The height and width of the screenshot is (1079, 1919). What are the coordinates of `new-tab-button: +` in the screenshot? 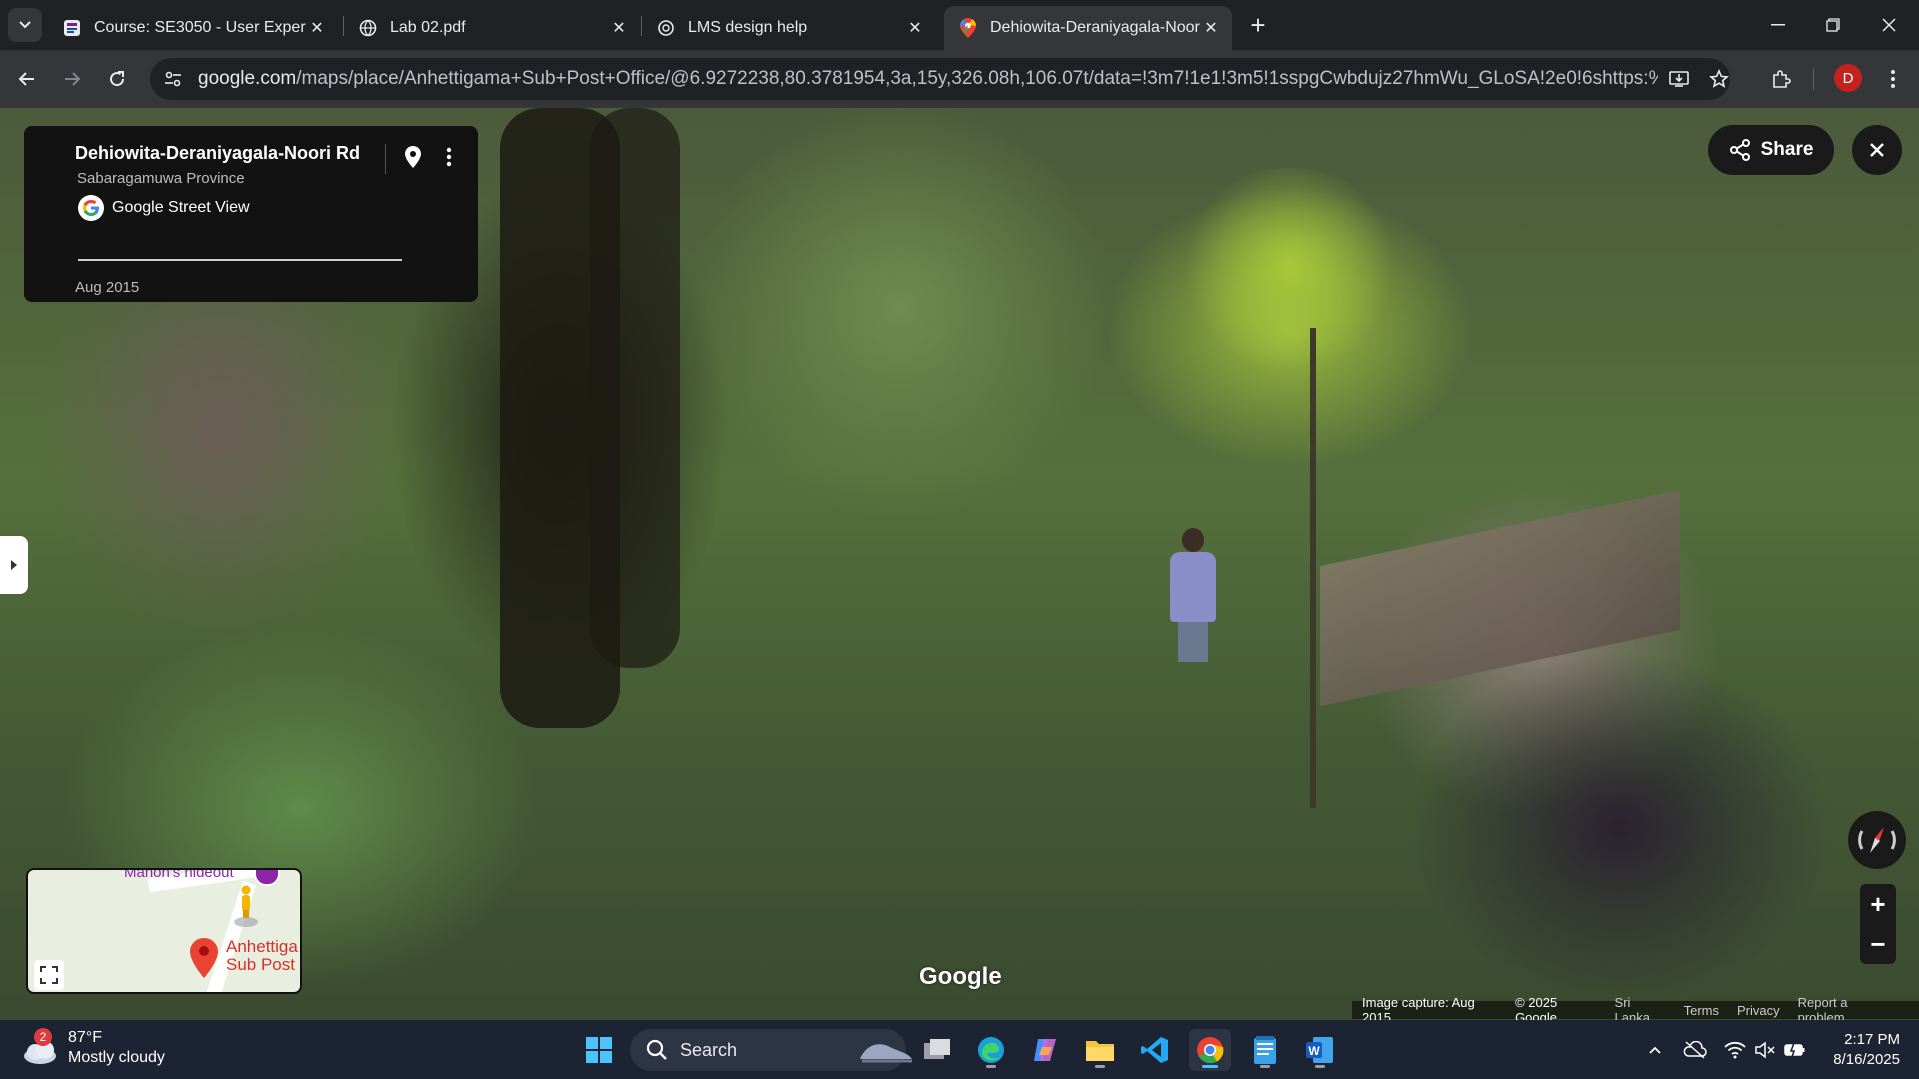 It's located at (1258, 25).